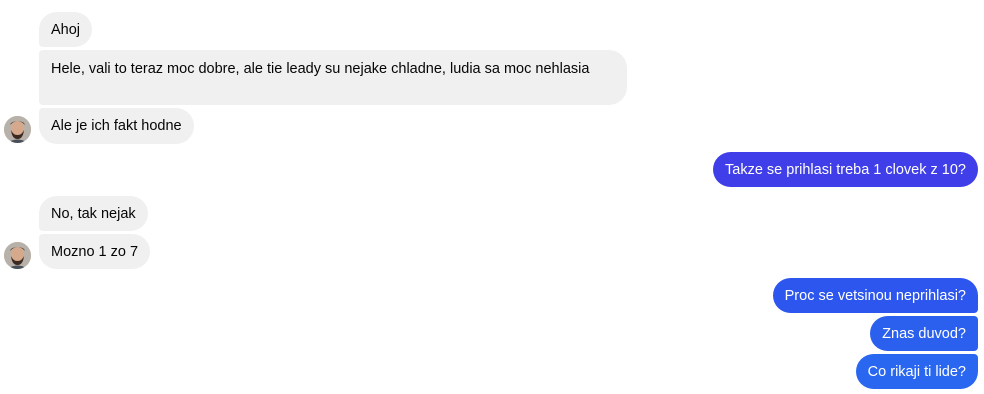 The height and width of the screenshot is (394, 984). Describe the element at coordinates (93, 213) in the screenshot. I see `incoming-message: No, tak nejak` at that location.